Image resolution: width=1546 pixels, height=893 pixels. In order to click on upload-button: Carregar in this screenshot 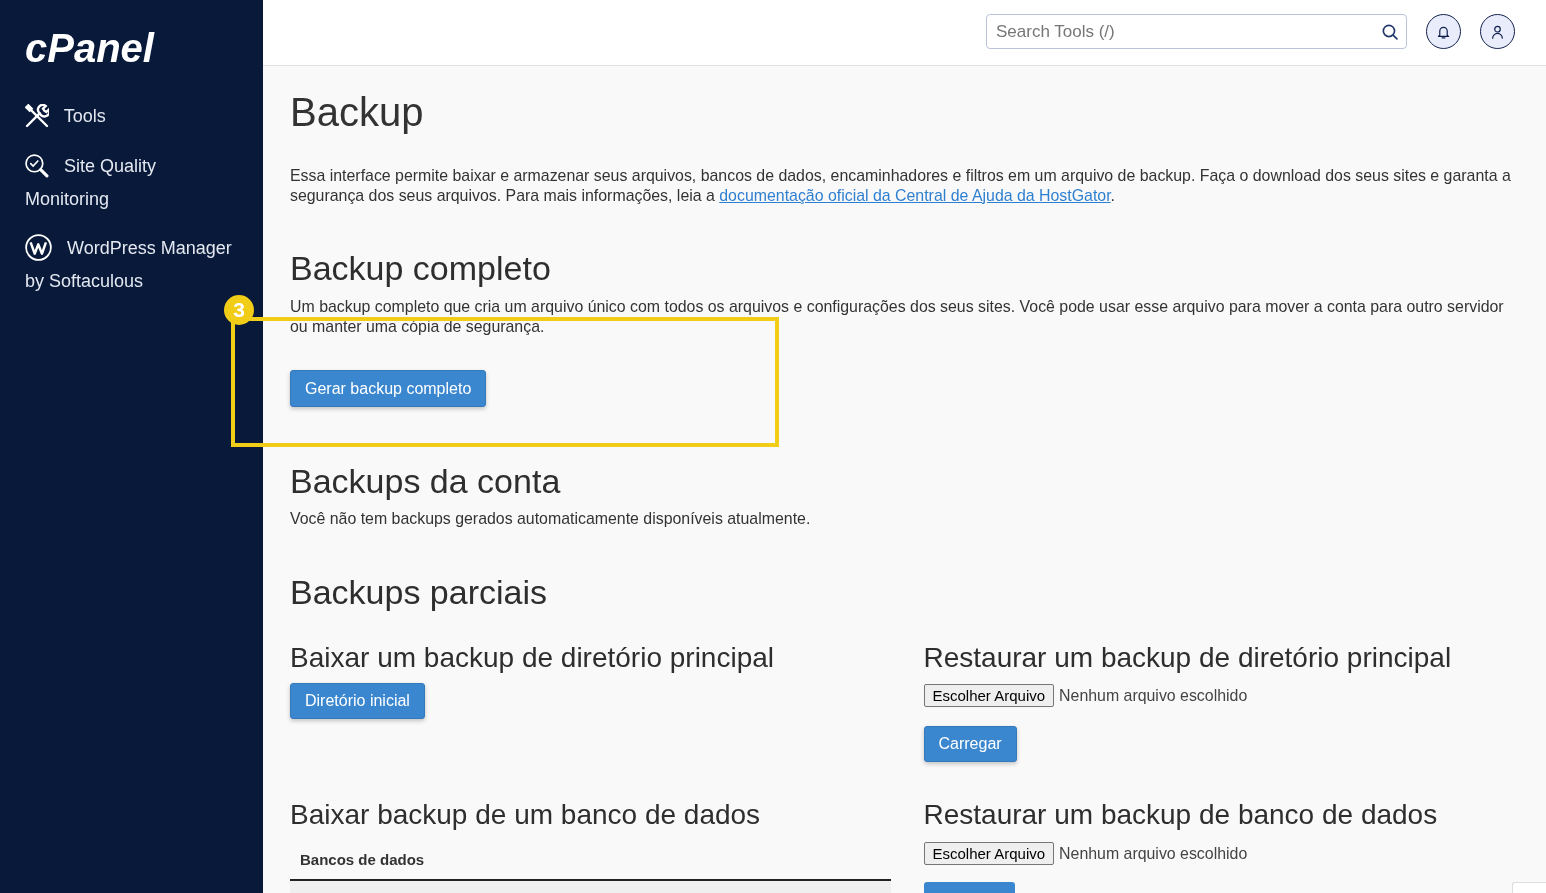, I will do `click(970, 744)`.